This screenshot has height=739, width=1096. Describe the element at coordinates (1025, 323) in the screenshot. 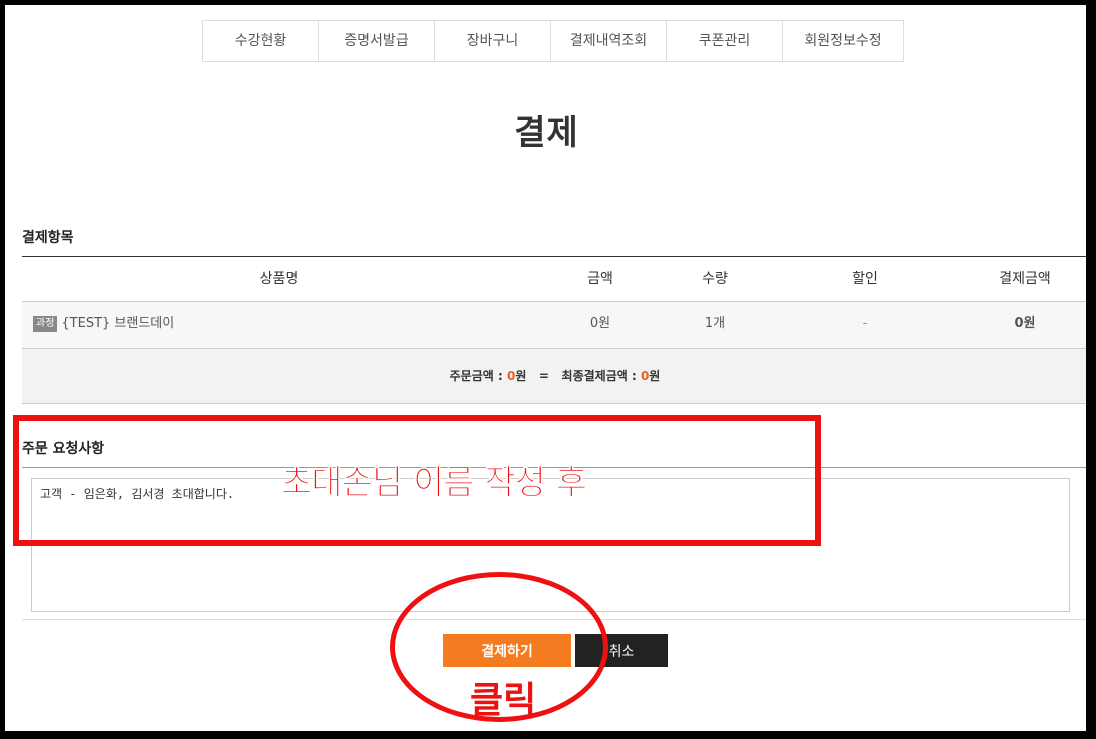

I see `total-cell: 0원` at that location.